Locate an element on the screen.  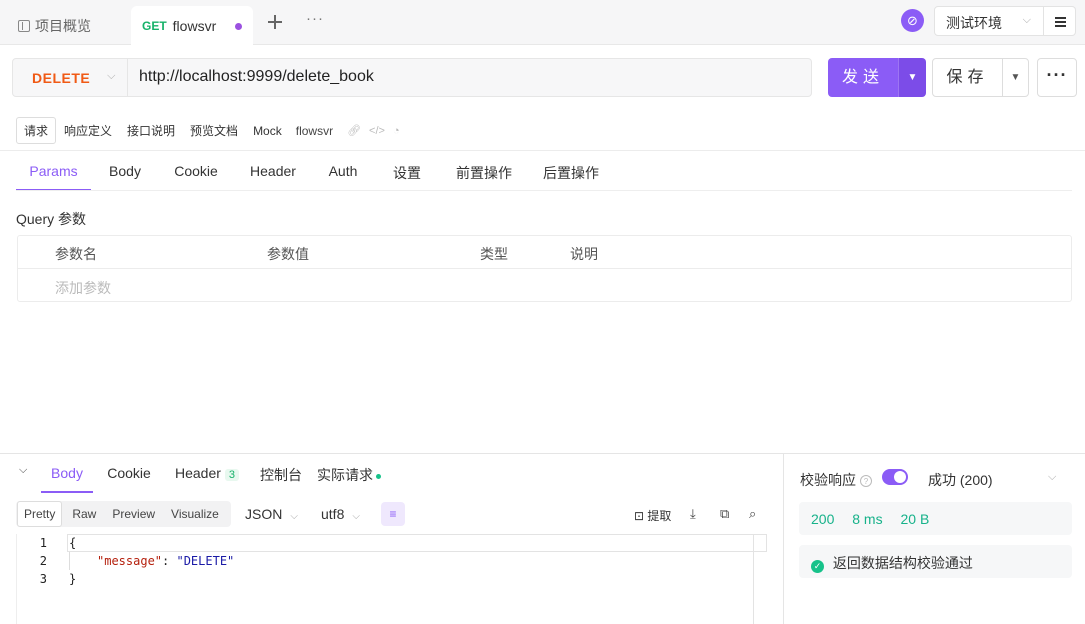
wrap-lines-icon: ≡ is located at coordinates (393, 514).